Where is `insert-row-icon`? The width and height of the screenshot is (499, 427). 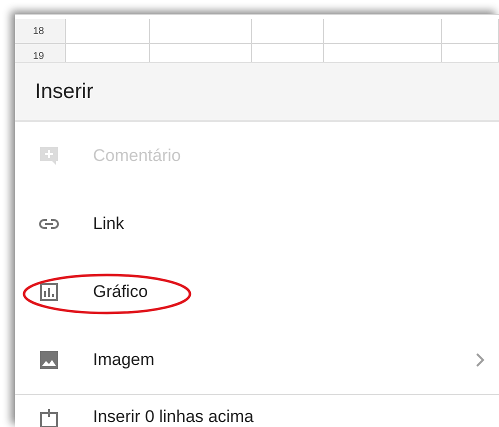
insert-row-icon is located at coordinates (49, 417).